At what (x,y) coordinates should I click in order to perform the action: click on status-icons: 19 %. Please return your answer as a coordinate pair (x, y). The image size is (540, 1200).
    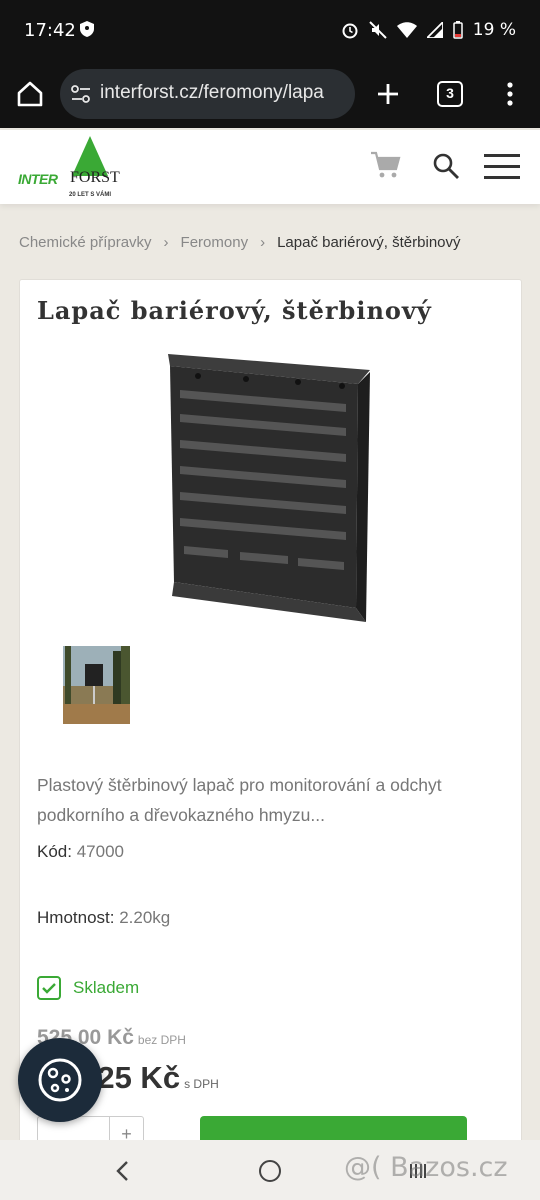
    Looking at the image, I should click on (428, 30).